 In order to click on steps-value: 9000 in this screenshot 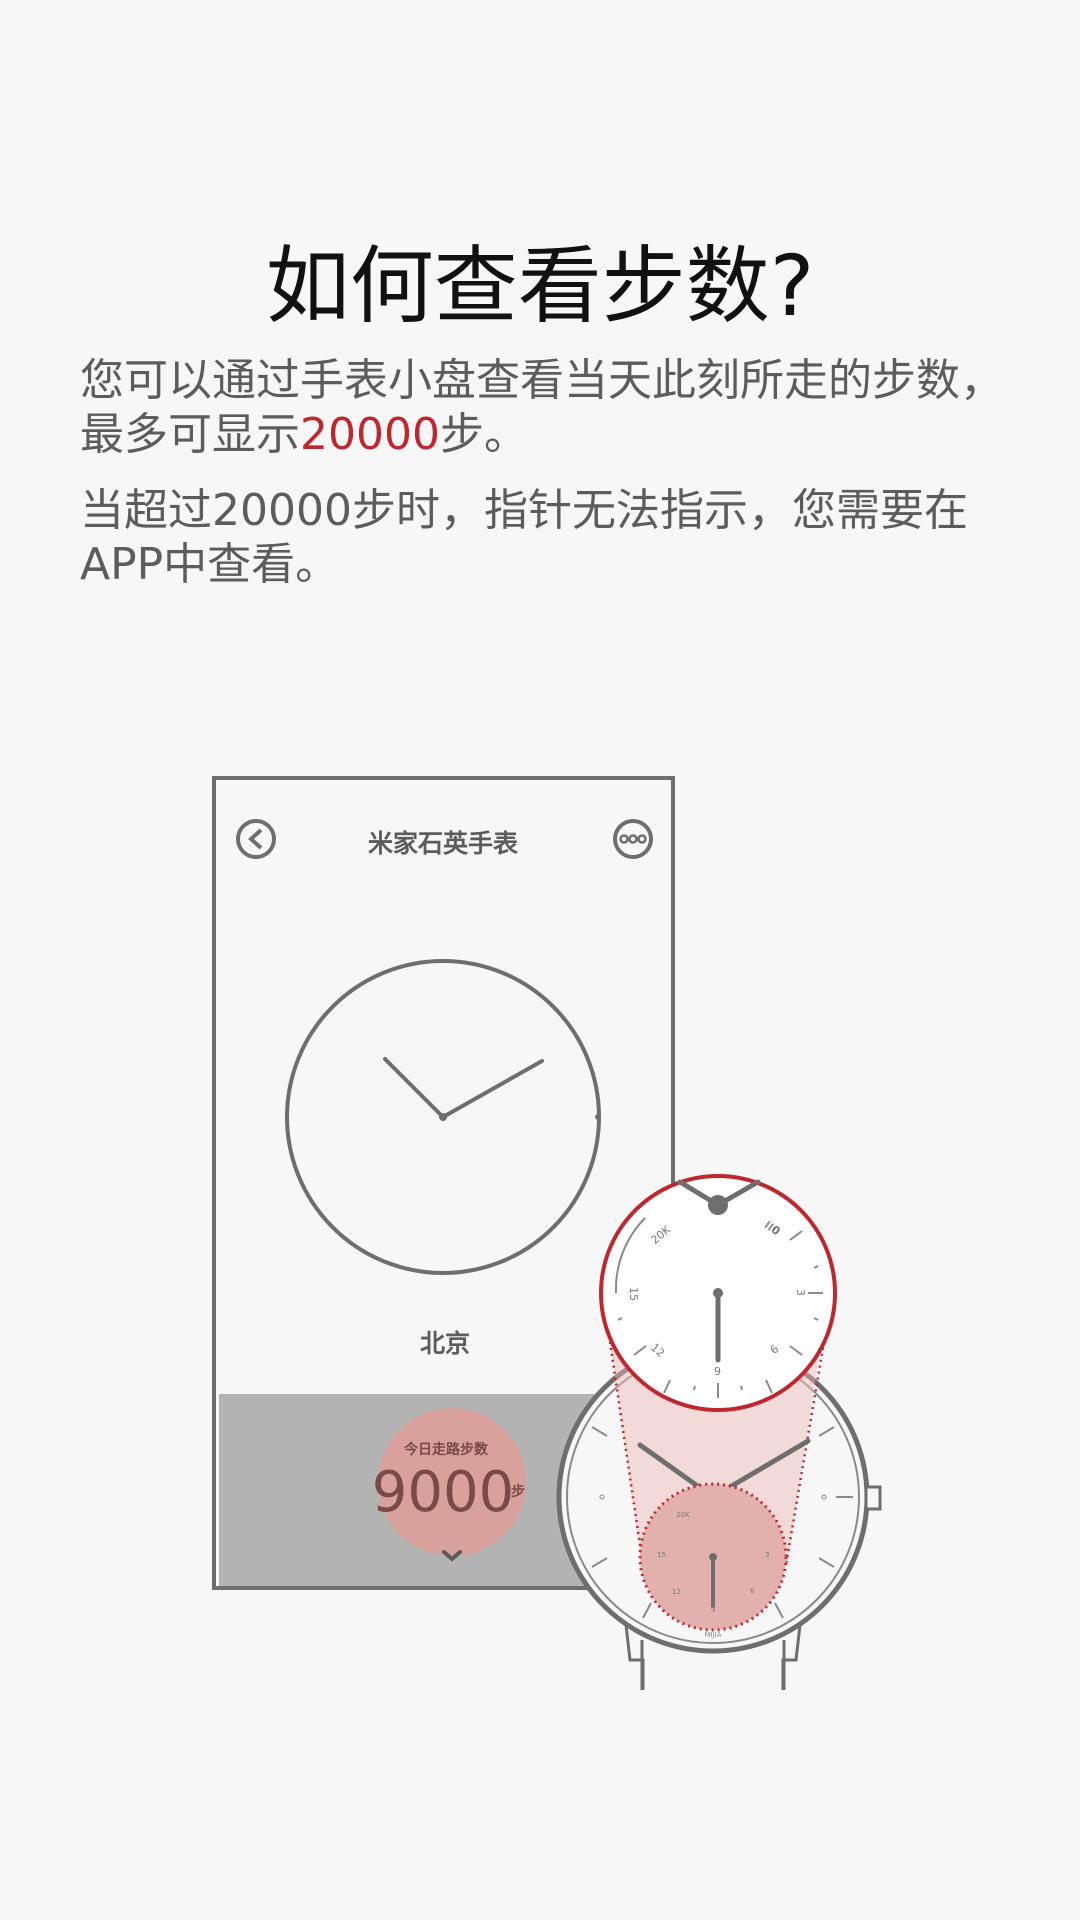, I will do `click(443, 1492)`.